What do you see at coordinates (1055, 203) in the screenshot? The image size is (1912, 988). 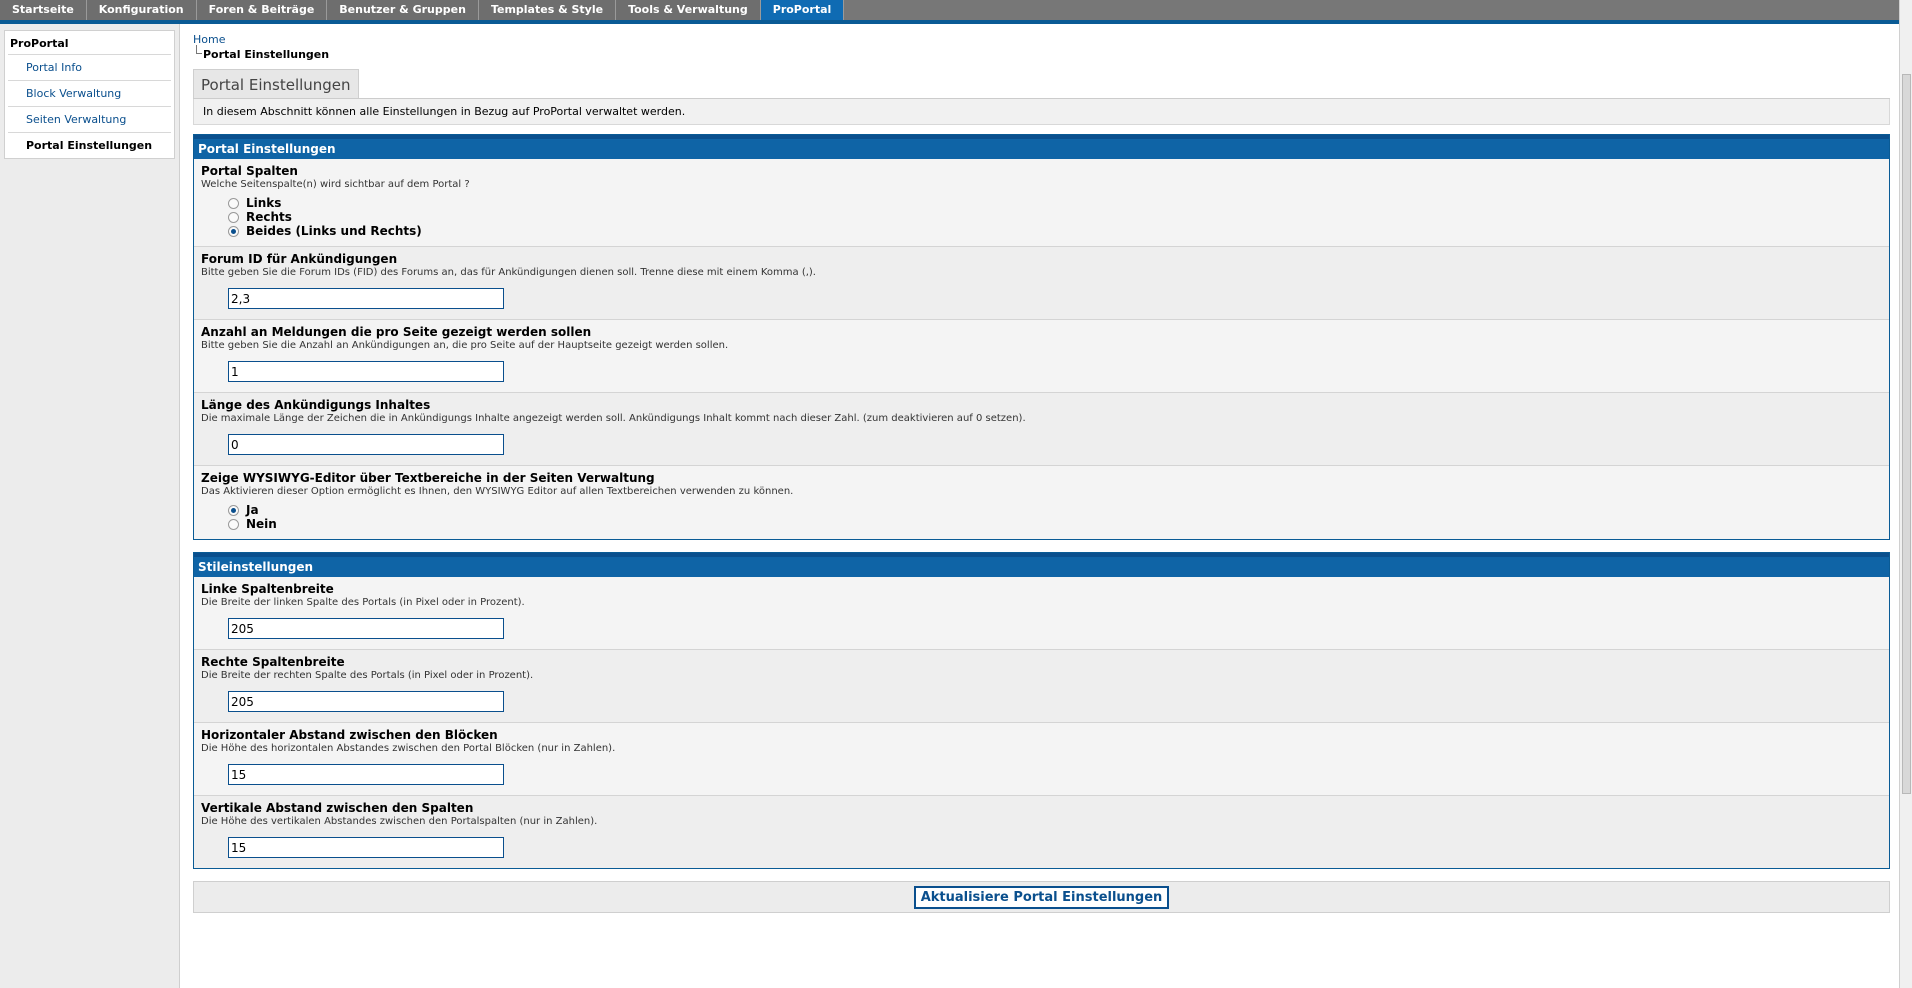 I see `radio-links: Links` at bounding box center [1055, 203].